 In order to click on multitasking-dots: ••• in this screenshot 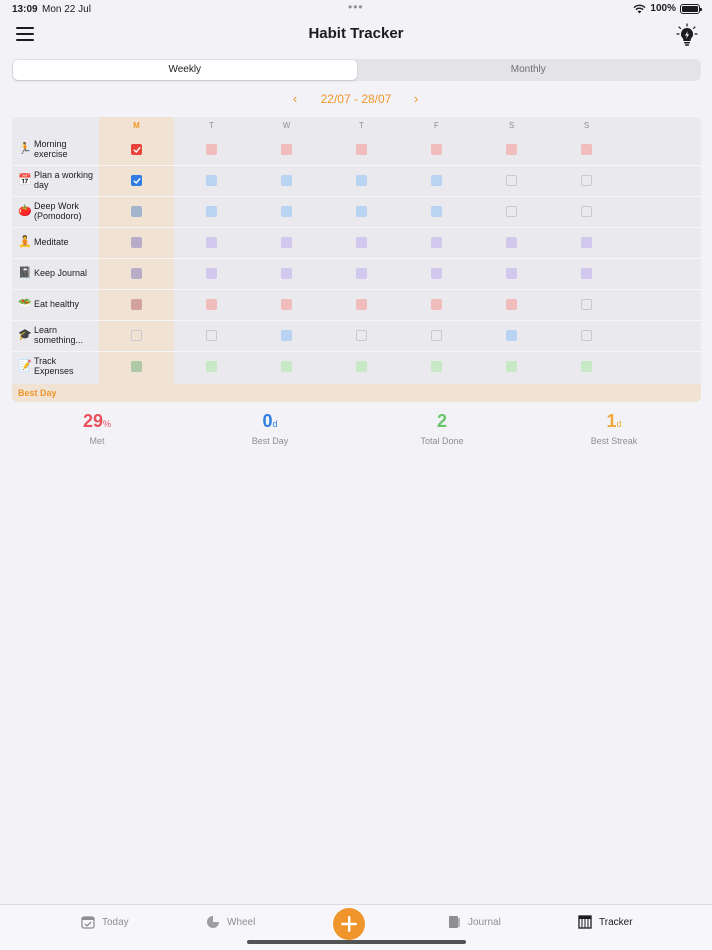, I will do `click(356, 7)`.